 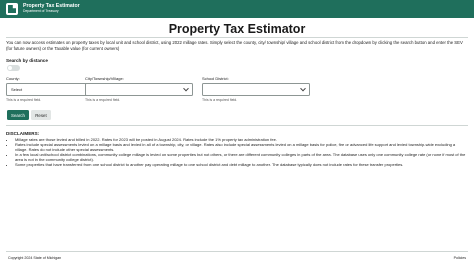 What do you see at coordinates (17, 89) in the screenshot?
I see `county-select-value: Select` at bounding box center [17, 89].